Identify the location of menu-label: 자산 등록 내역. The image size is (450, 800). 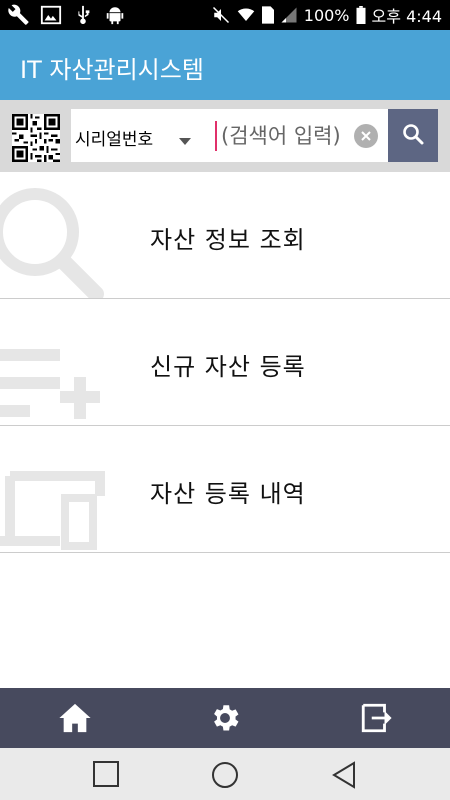
(228, 494).